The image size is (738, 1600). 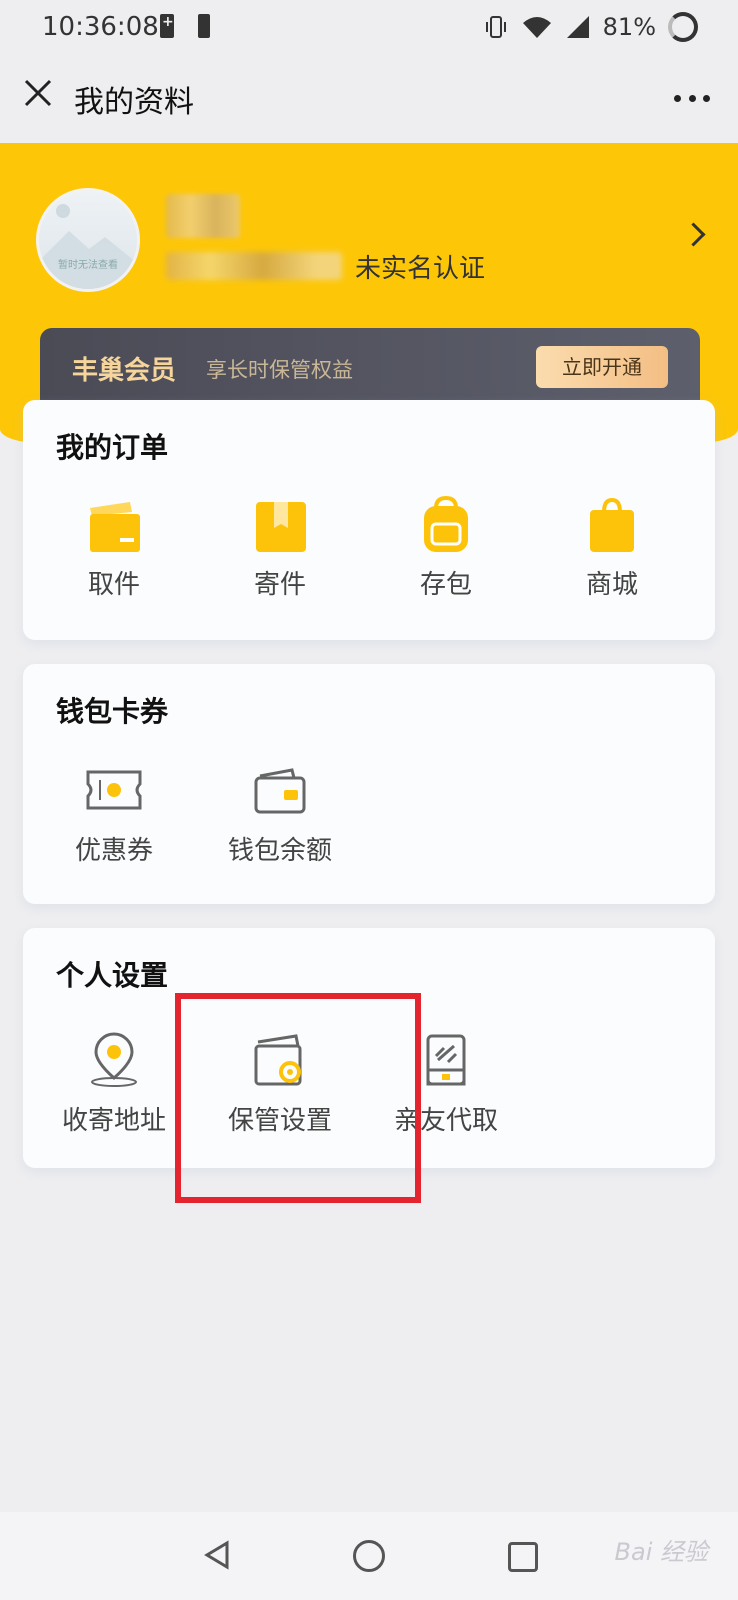 What do you see at coordinates (661, 1552) in the screenshot?
I see `watermark: Bai 经验` at bounding box center [661, 1552].